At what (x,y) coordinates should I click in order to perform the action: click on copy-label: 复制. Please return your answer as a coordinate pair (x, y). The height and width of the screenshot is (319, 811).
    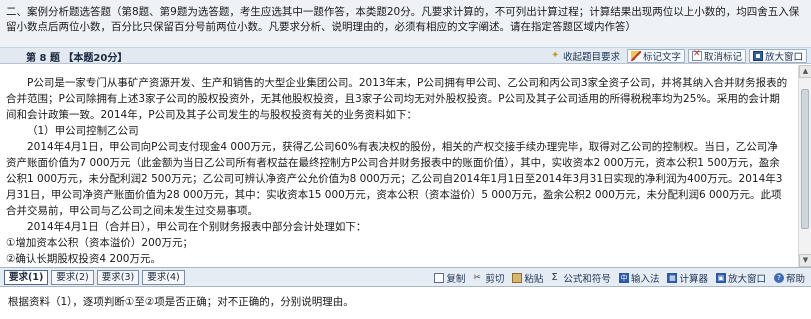
    Looking at the image, I should click on (456, 279).